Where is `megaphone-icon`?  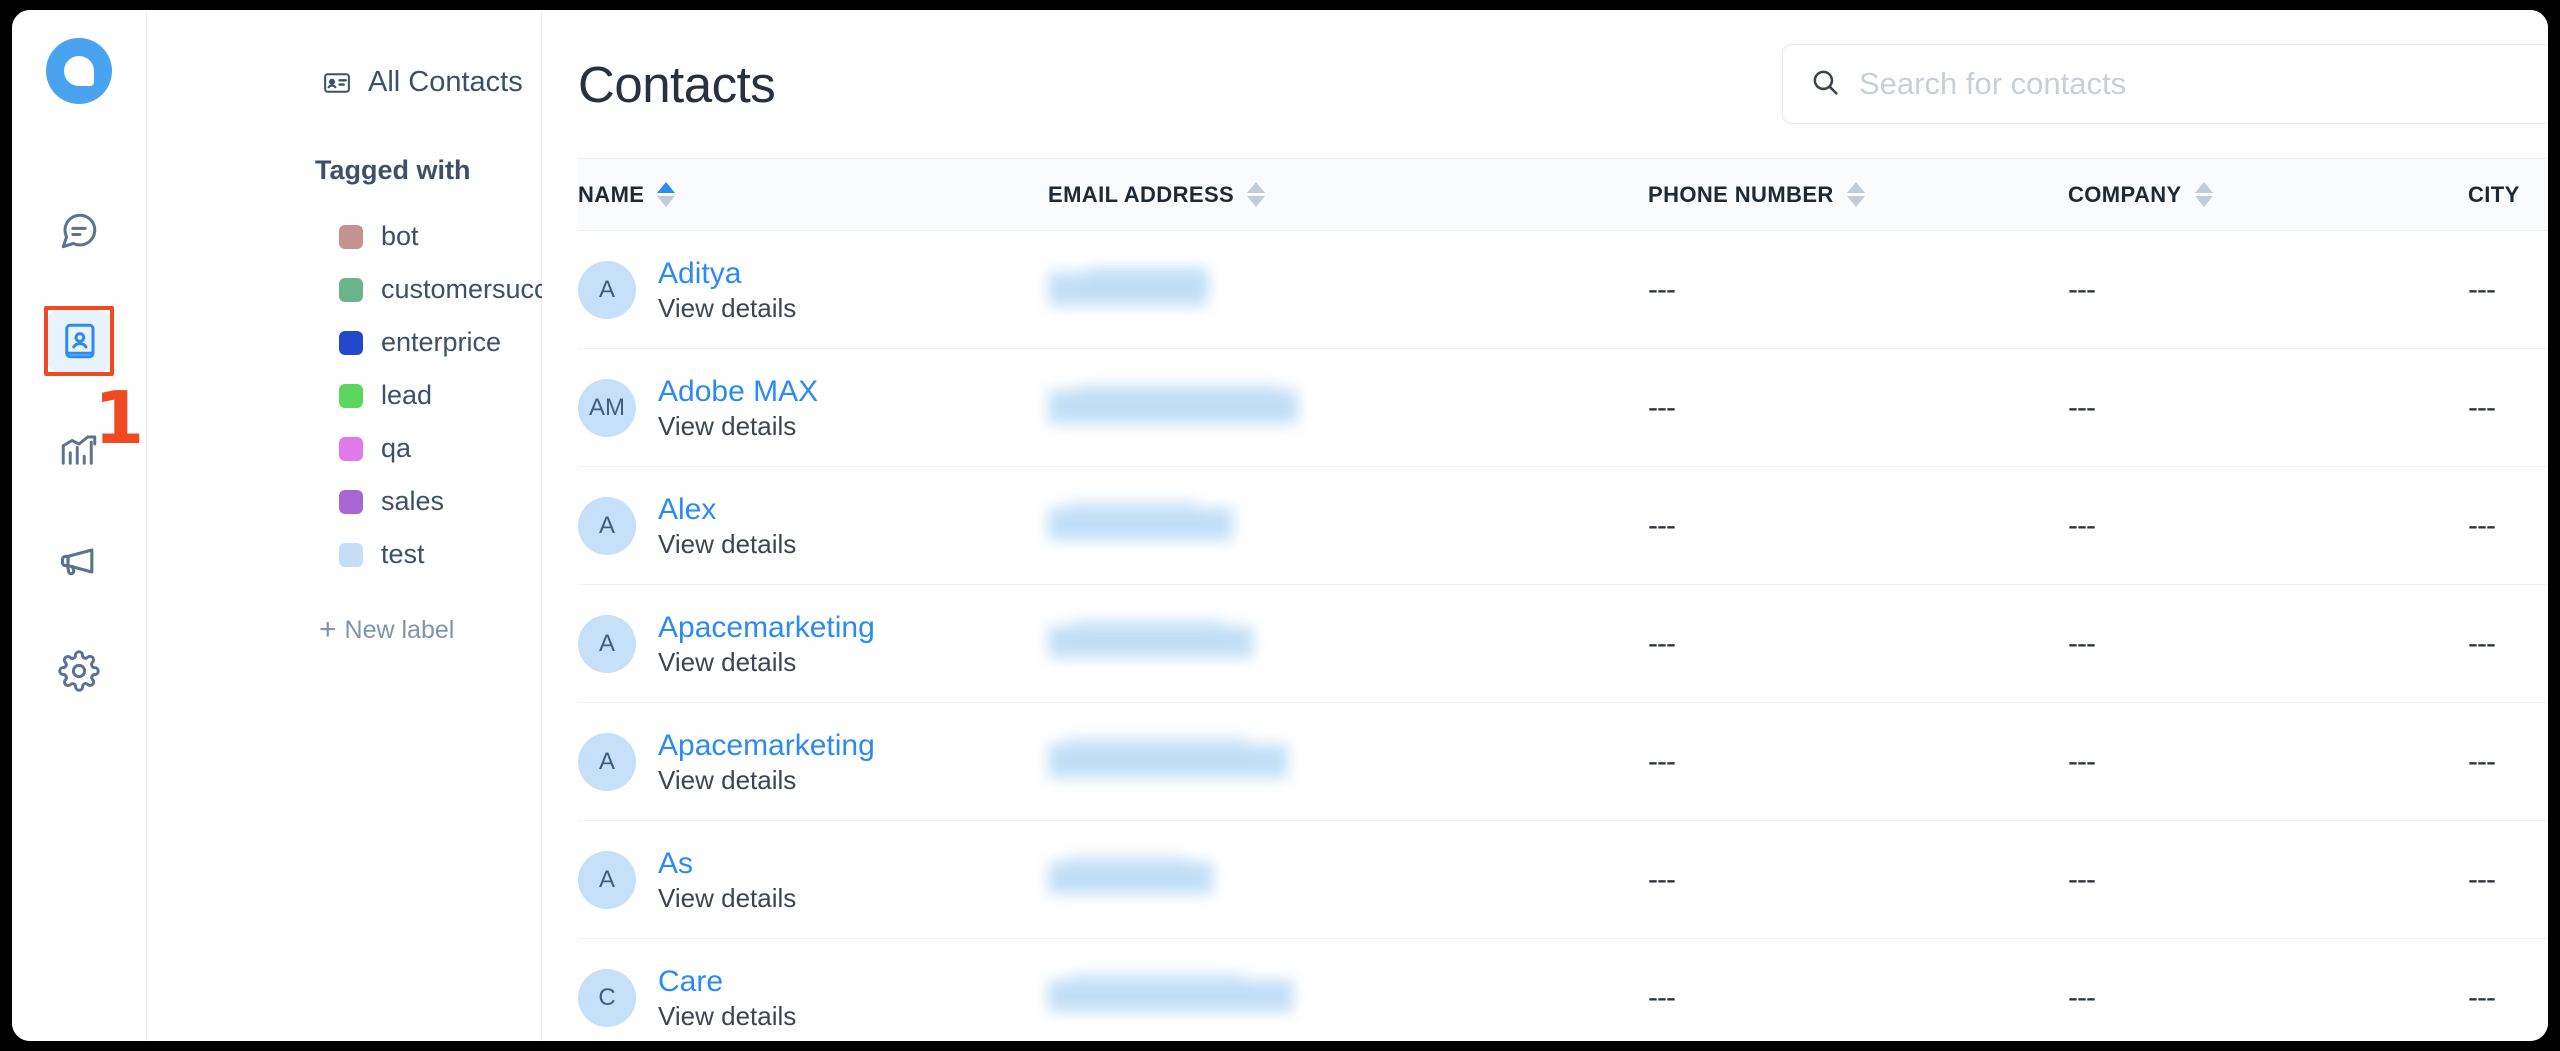
megaphone-icon is located at coordinates (79, 561).